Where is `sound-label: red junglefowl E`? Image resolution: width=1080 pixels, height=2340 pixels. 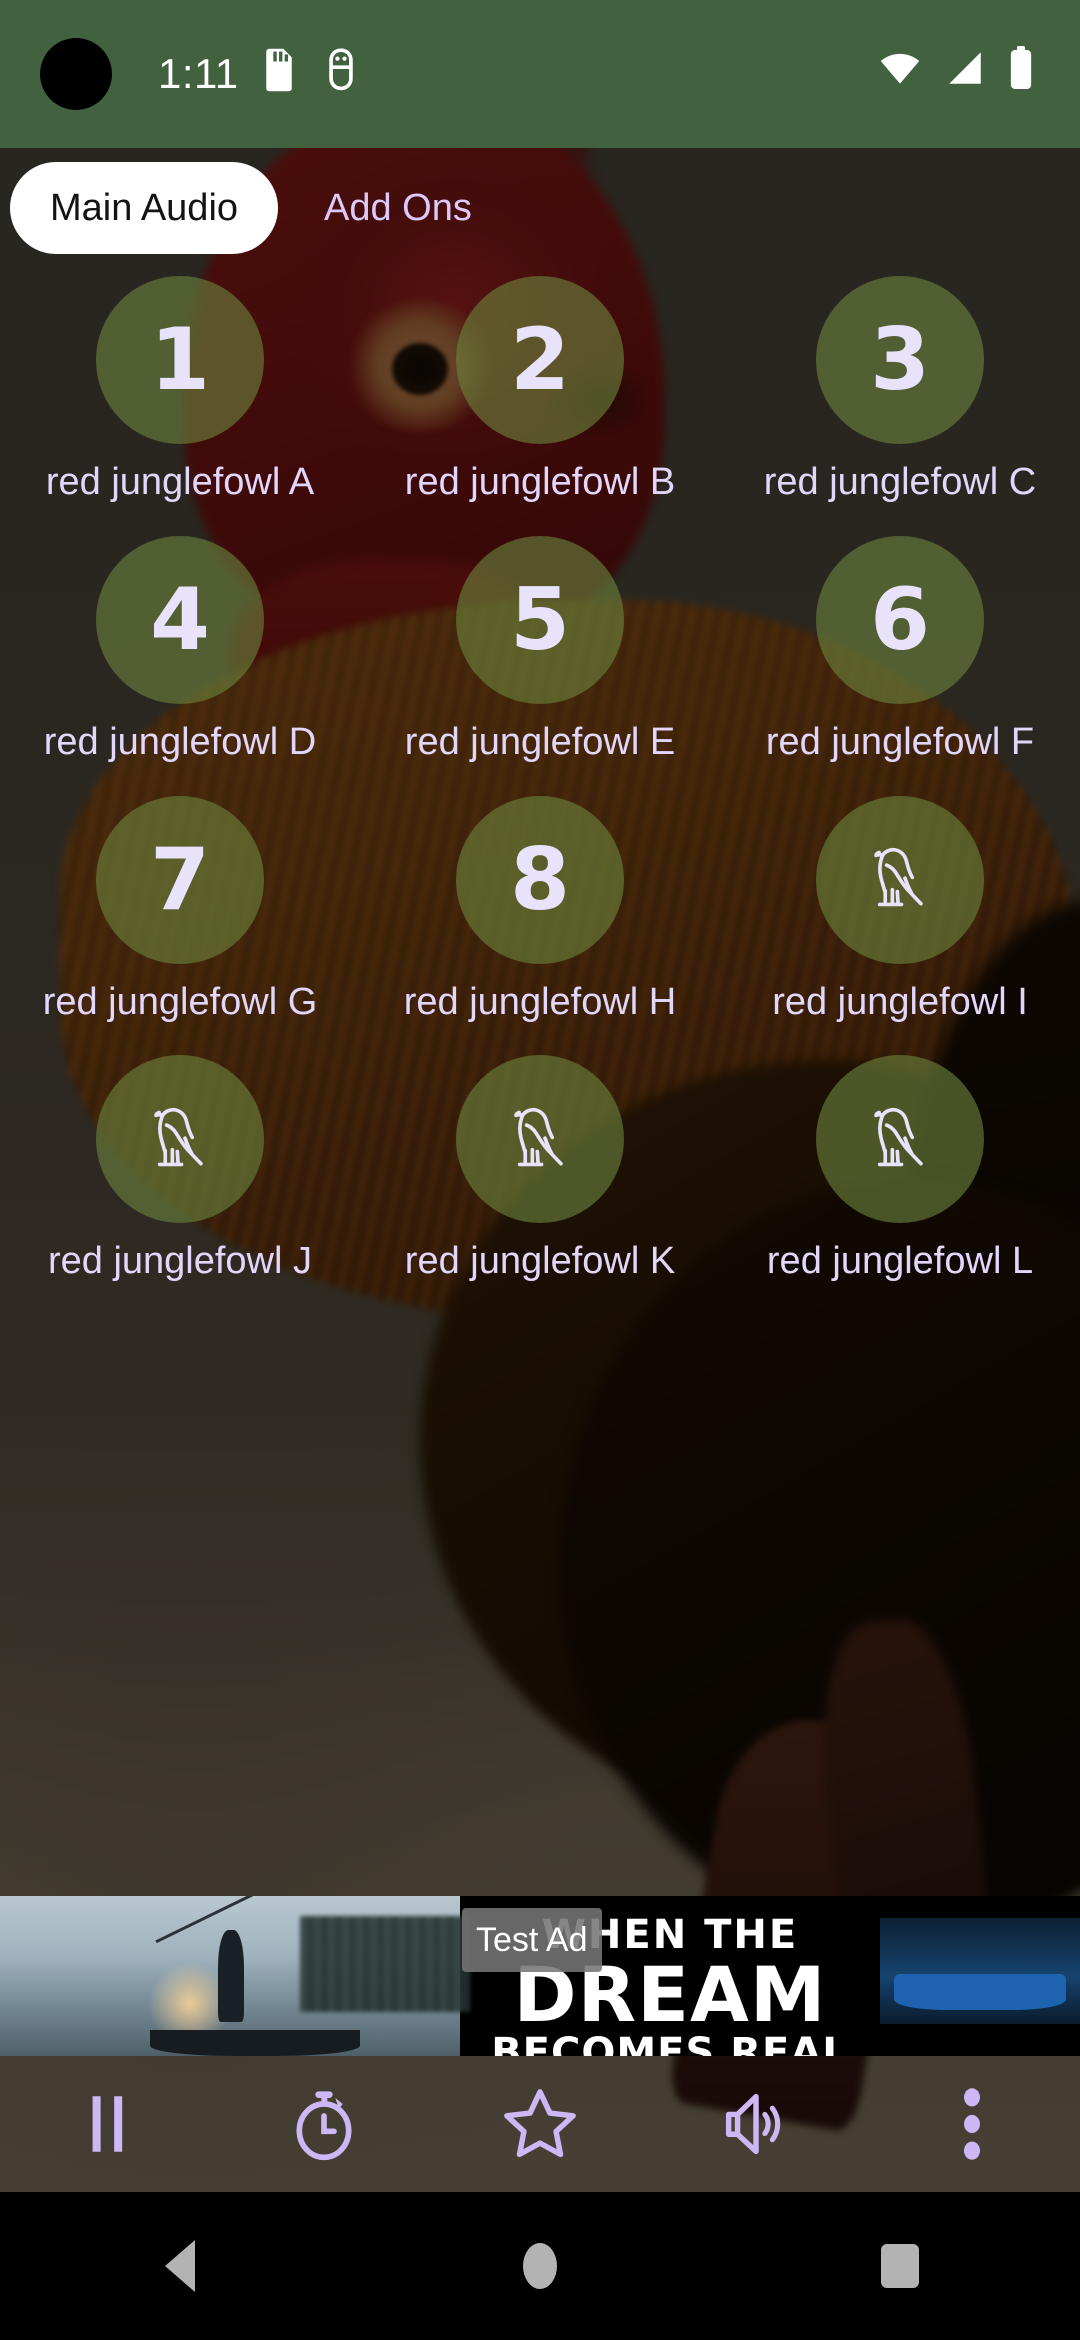 sound-label: red junglefowl E is located at coordinates (540, 741).